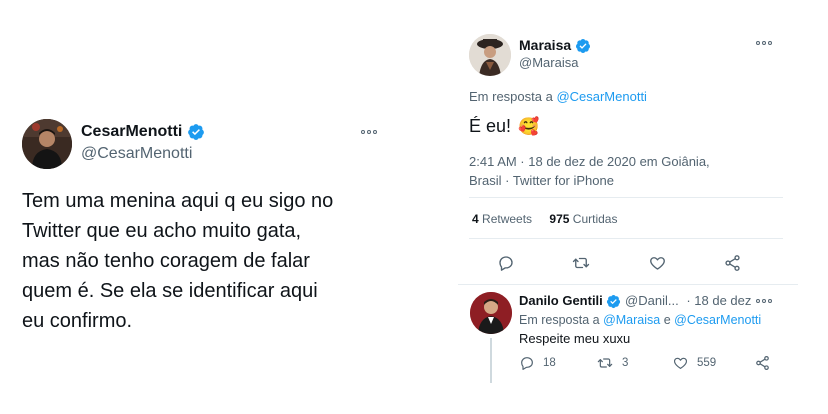 Image resolution: width=828 pixels, height=414 pixels. What do you see at coordinates (162, 231) in the screenshot?
I see `tweet-text-line: Twitter que eu acho muito gata,` at bounding box center [162, 231].